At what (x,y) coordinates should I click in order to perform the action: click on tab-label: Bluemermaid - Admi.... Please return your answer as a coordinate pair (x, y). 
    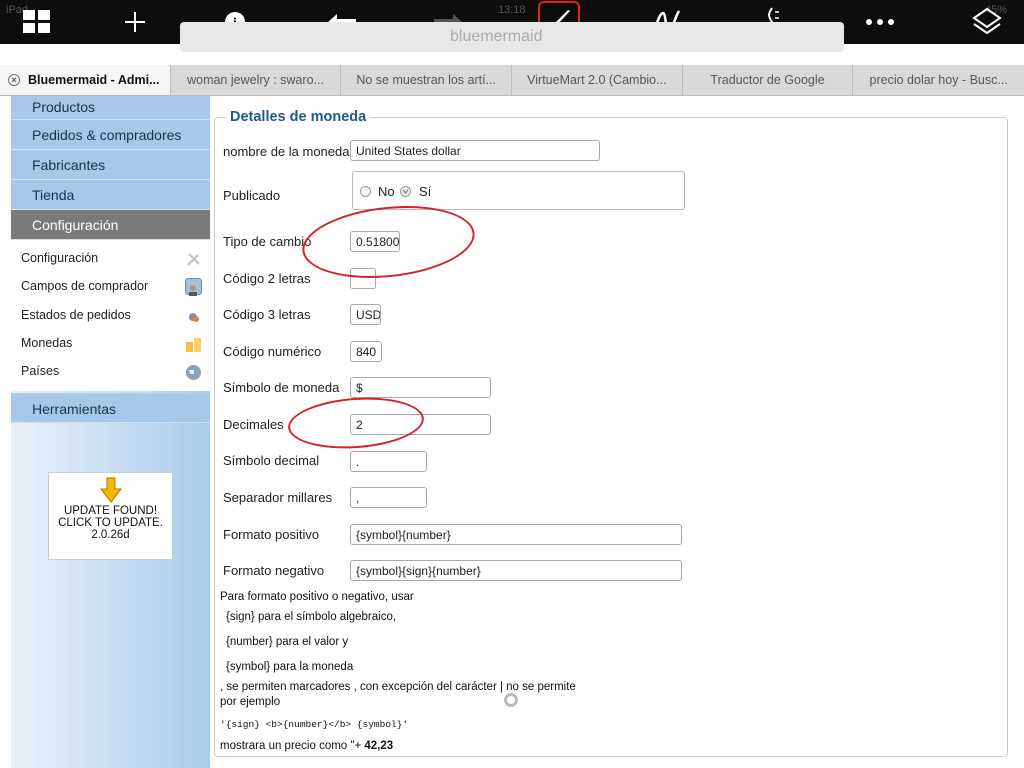
    Looking at the image, I should click on (94, 80).